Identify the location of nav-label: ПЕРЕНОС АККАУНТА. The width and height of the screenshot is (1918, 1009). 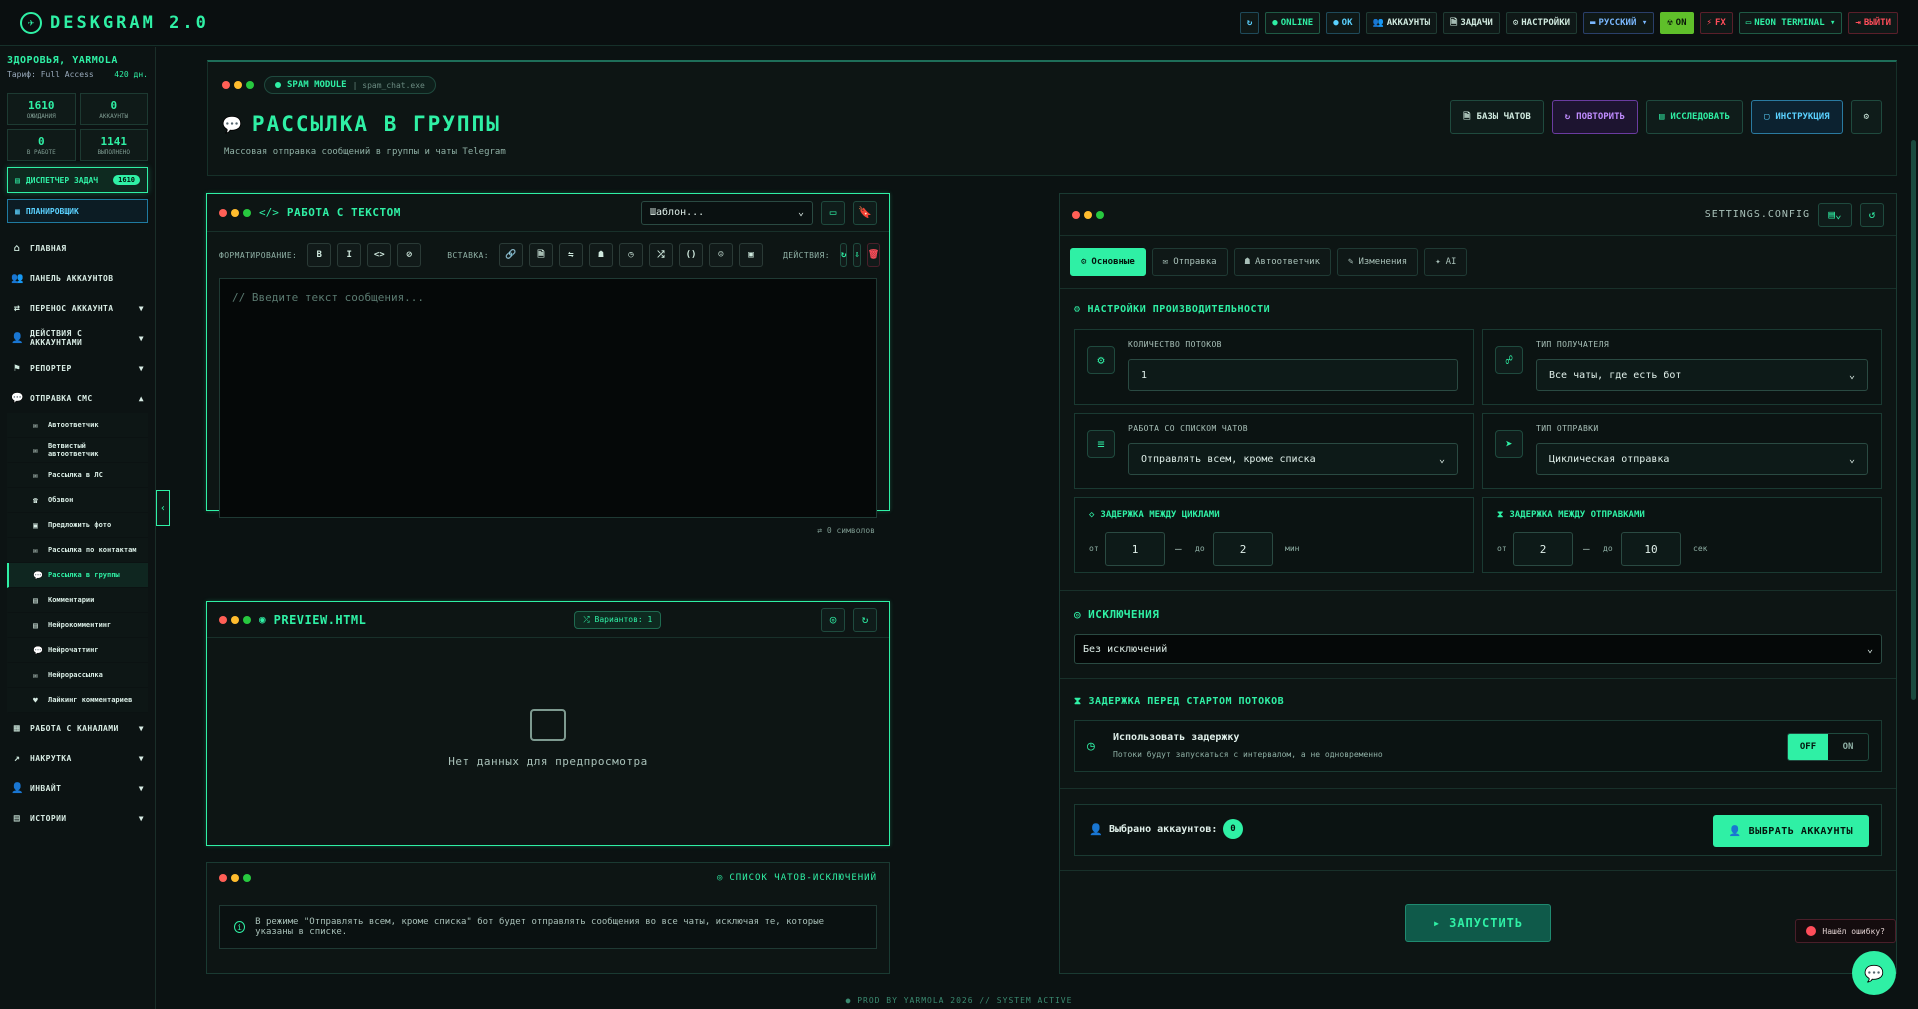
(72, 308).